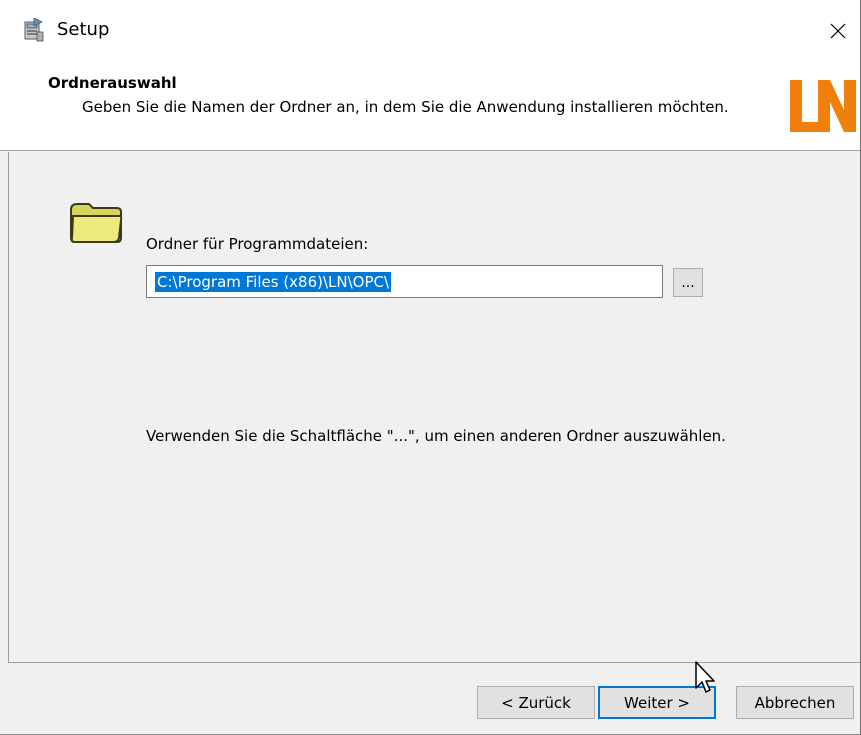  I want to click on close-icon, so click(837, 31).